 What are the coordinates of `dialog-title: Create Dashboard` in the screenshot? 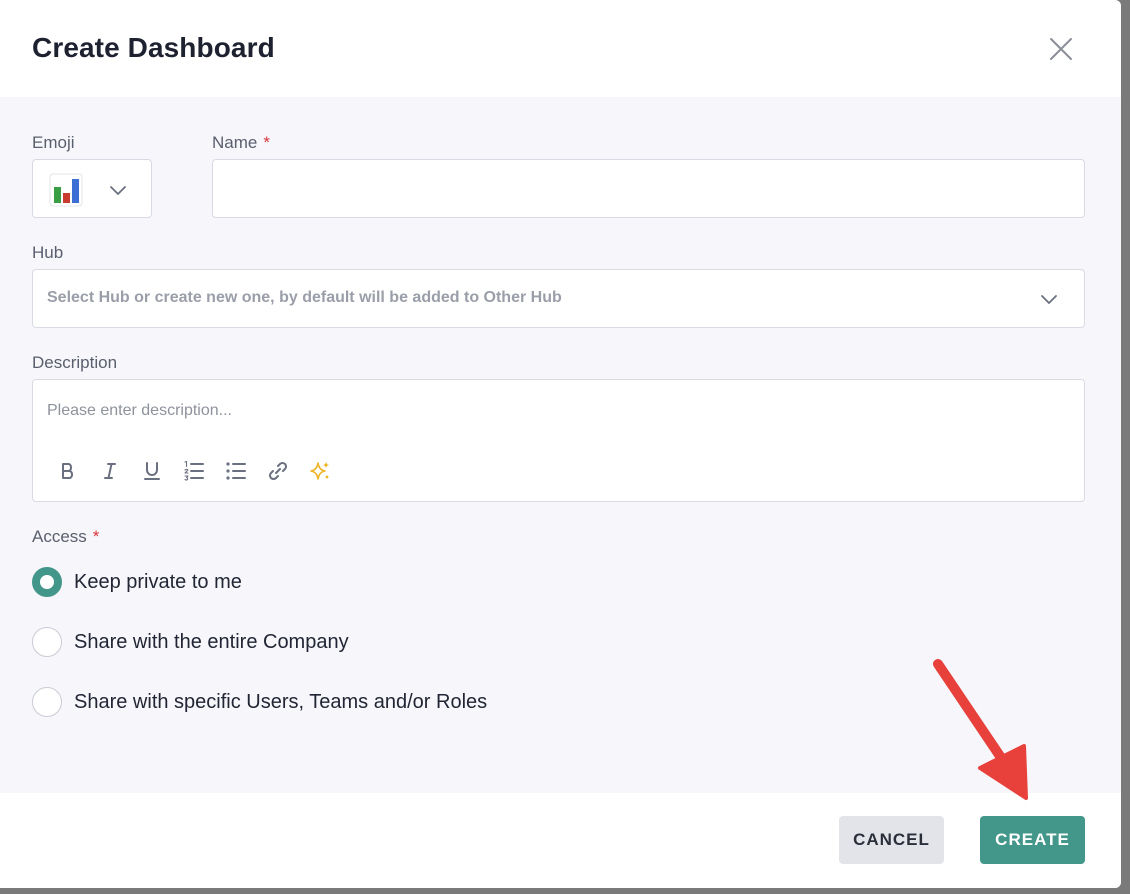 It's located at (153, 47).